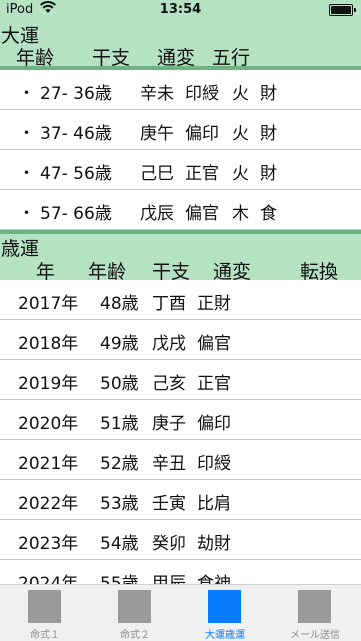 The width and height of the screenshot is (361, 641). What do you see at coordinates (202, 94) in the screenshot?
I see `daiun-tsuhen: 印綬` at bounding box center [202, 94].